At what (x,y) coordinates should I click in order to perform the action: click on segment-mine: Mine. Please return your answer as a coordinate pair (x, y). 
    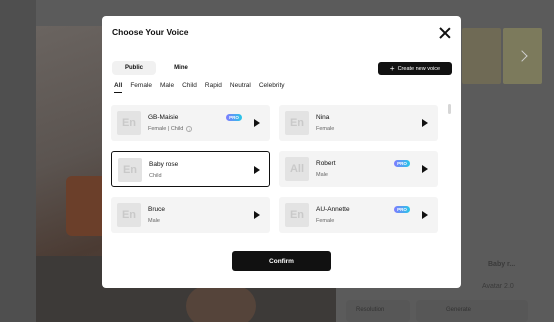
    Looking at the image, I should click on (181, 68).